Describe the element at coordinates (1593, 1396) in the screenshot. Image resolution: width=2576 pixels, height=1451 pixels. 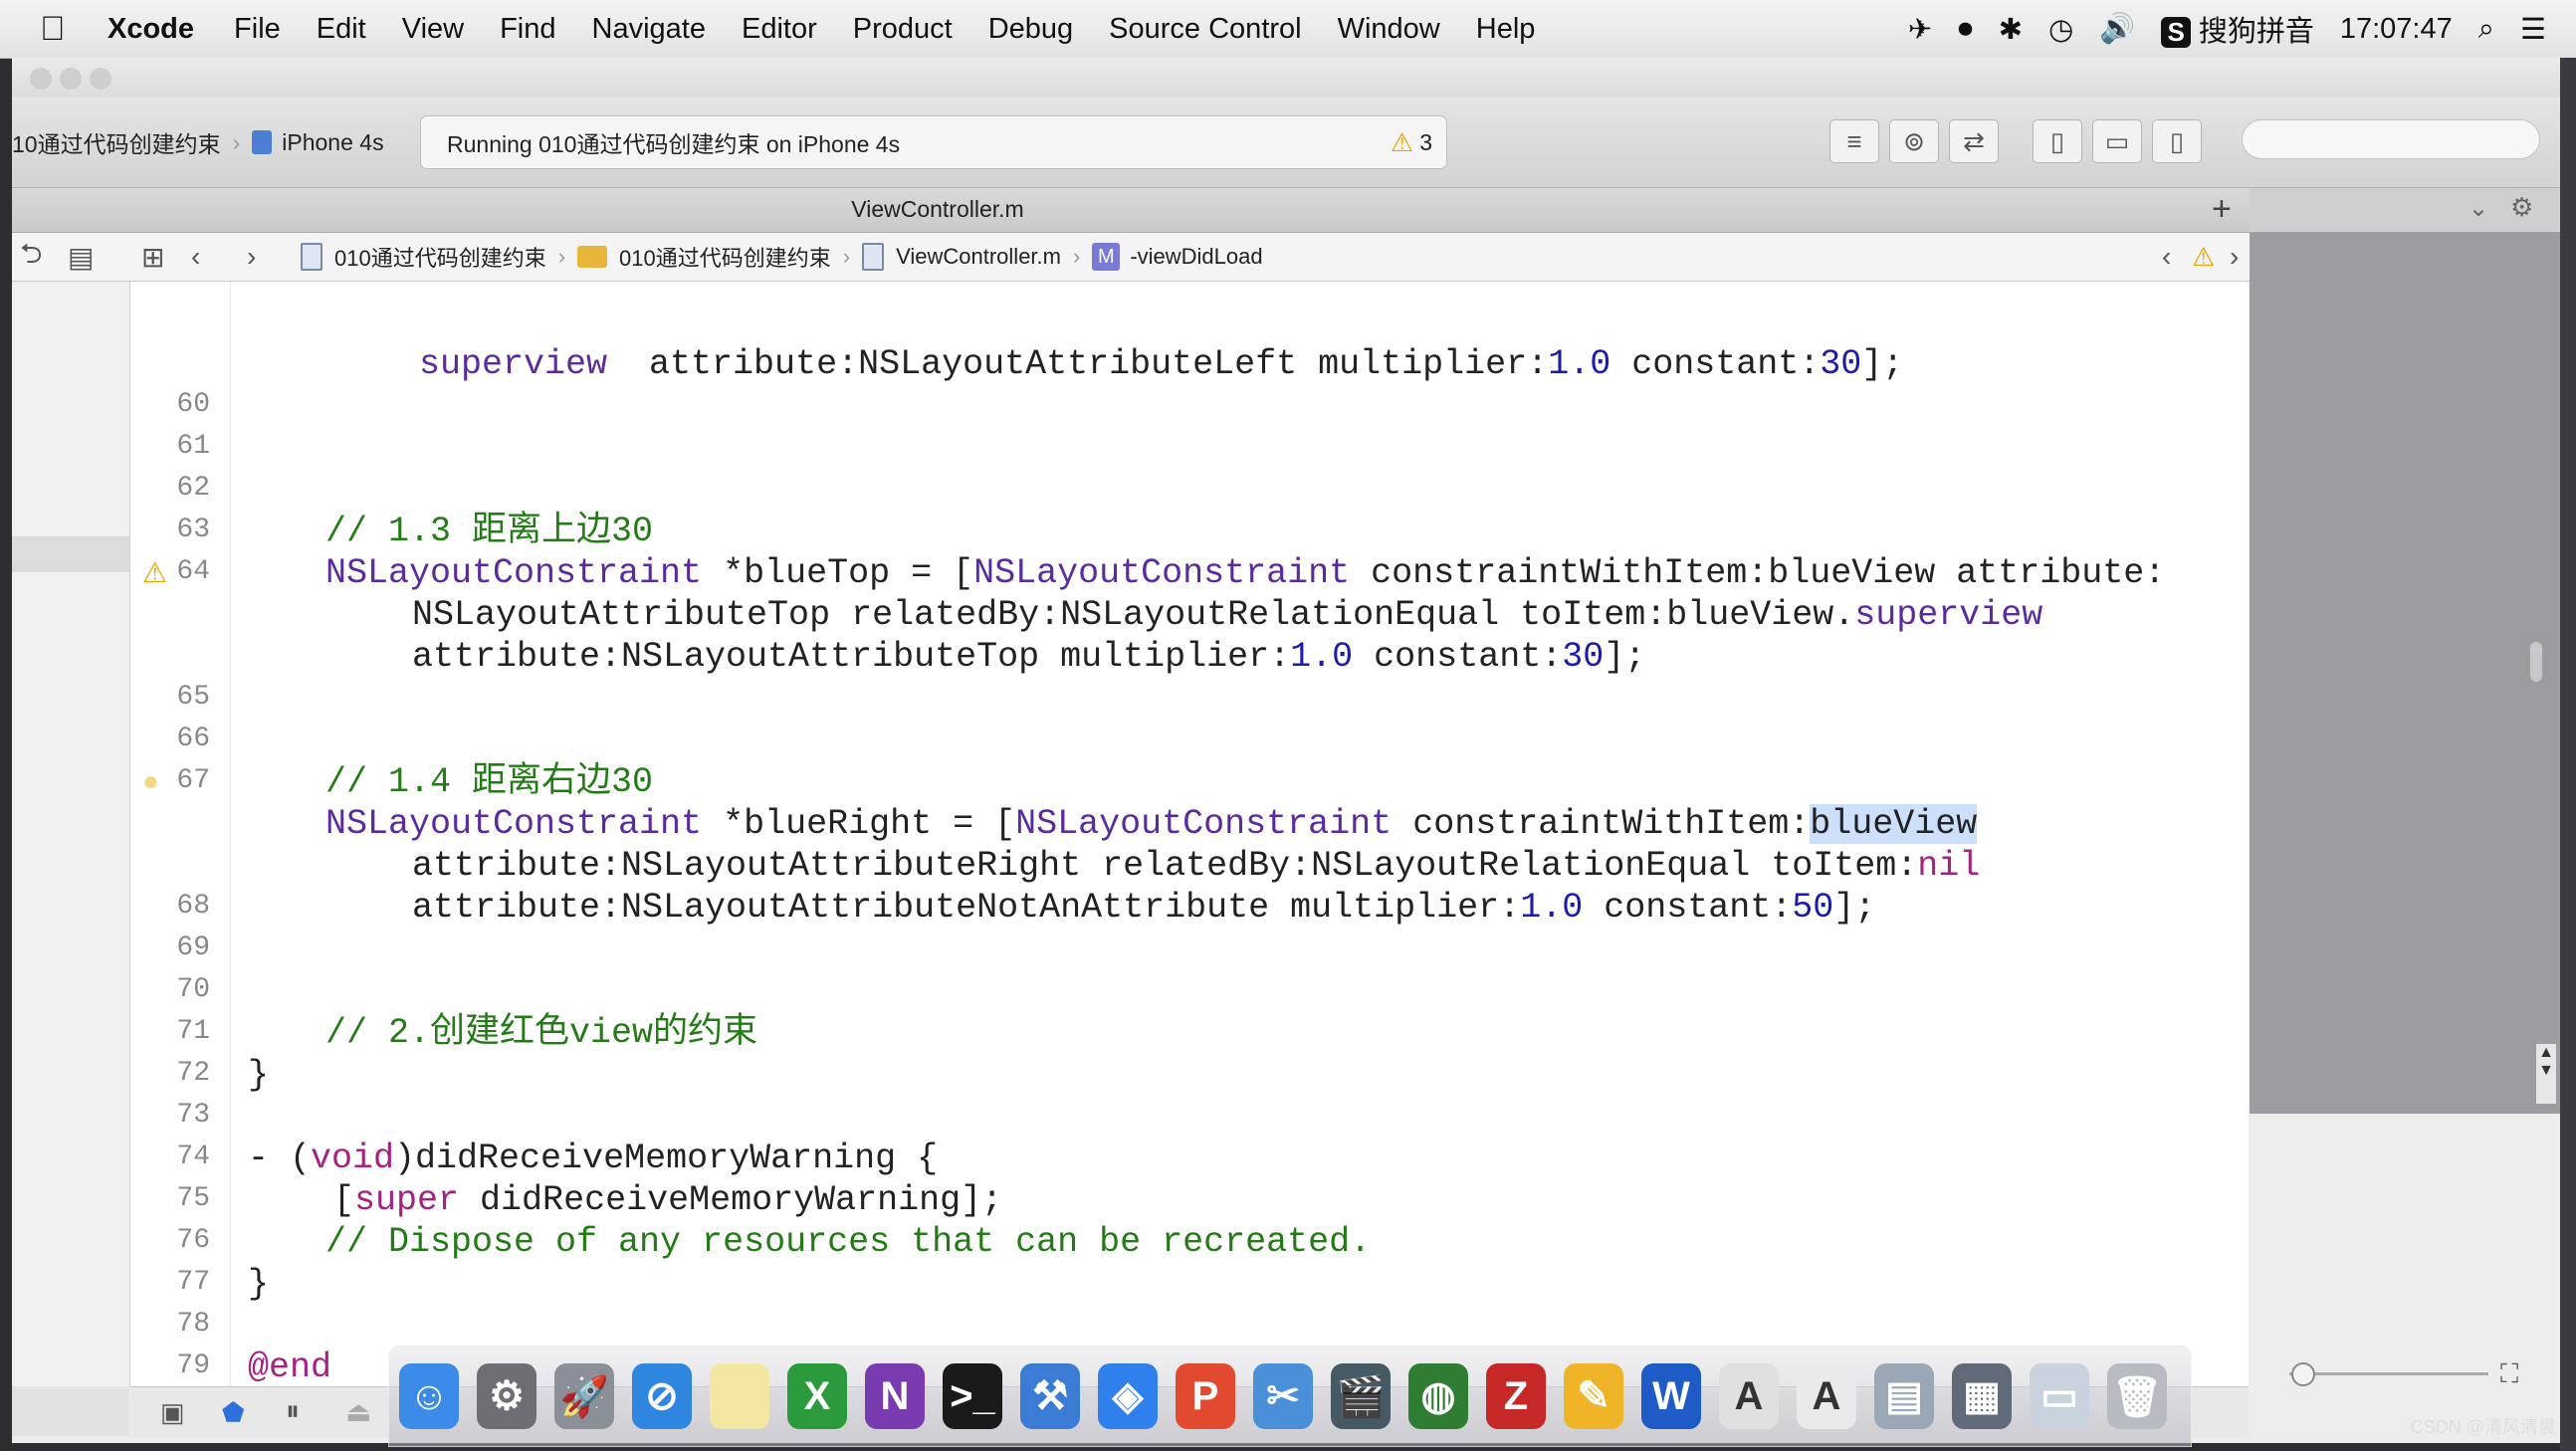
I see `tools-icon: ✎` at that location.